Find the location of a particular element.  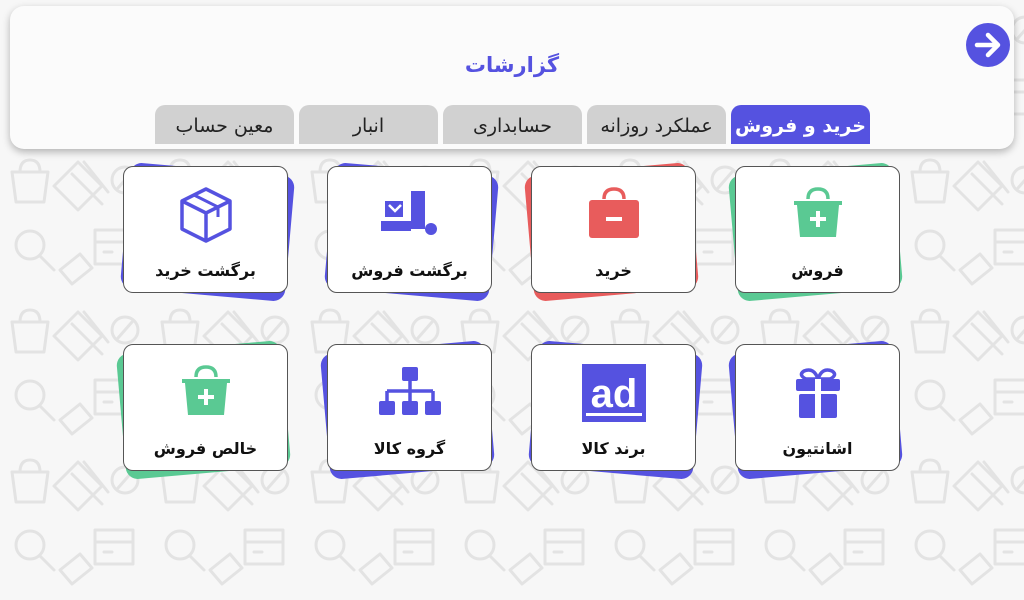

tile-sales-return: برگشت فروش is located at coordinates (412, 234).